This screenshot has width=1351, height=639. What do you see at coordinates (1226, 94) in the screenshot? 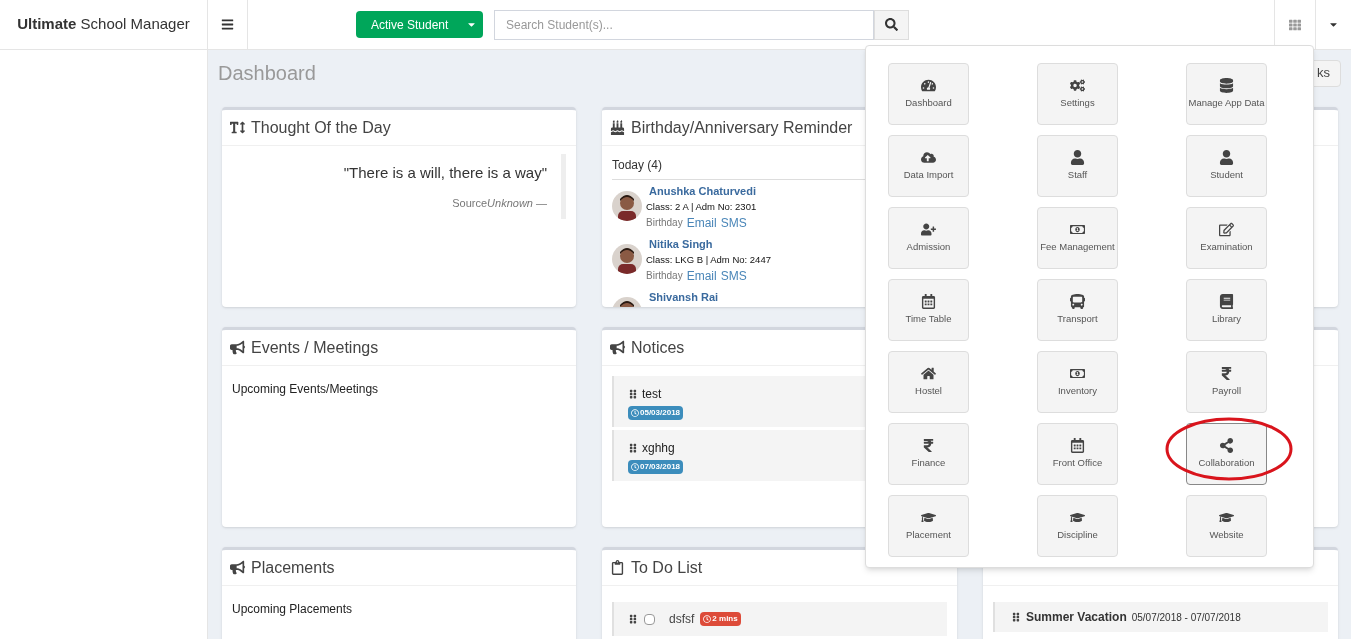
I see `app-tile: Manage App Data` at bounding box center [1226, 94].